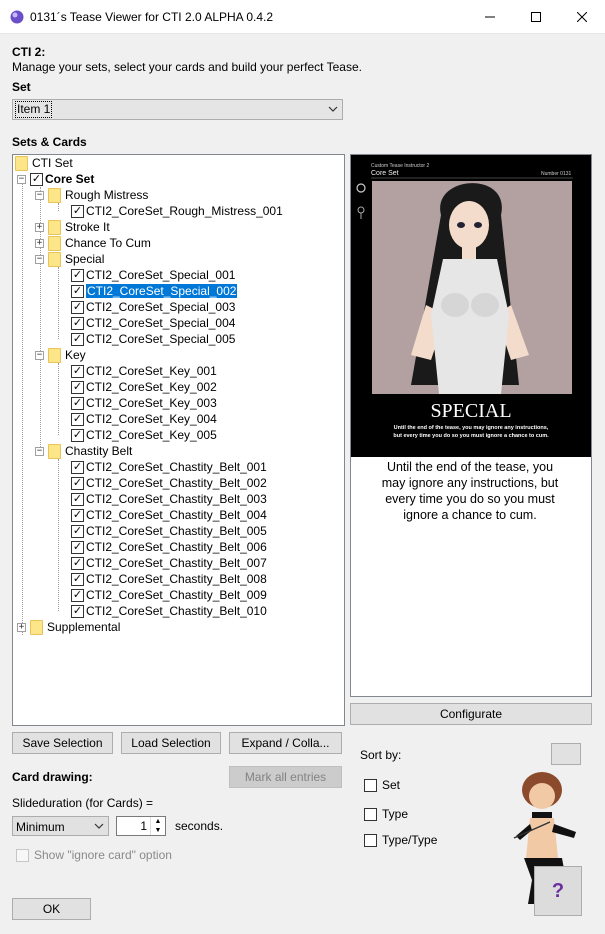 This screenshot has width=605, height=934. I want to click on load-selection-button: Load Selection, so click(171, 743).